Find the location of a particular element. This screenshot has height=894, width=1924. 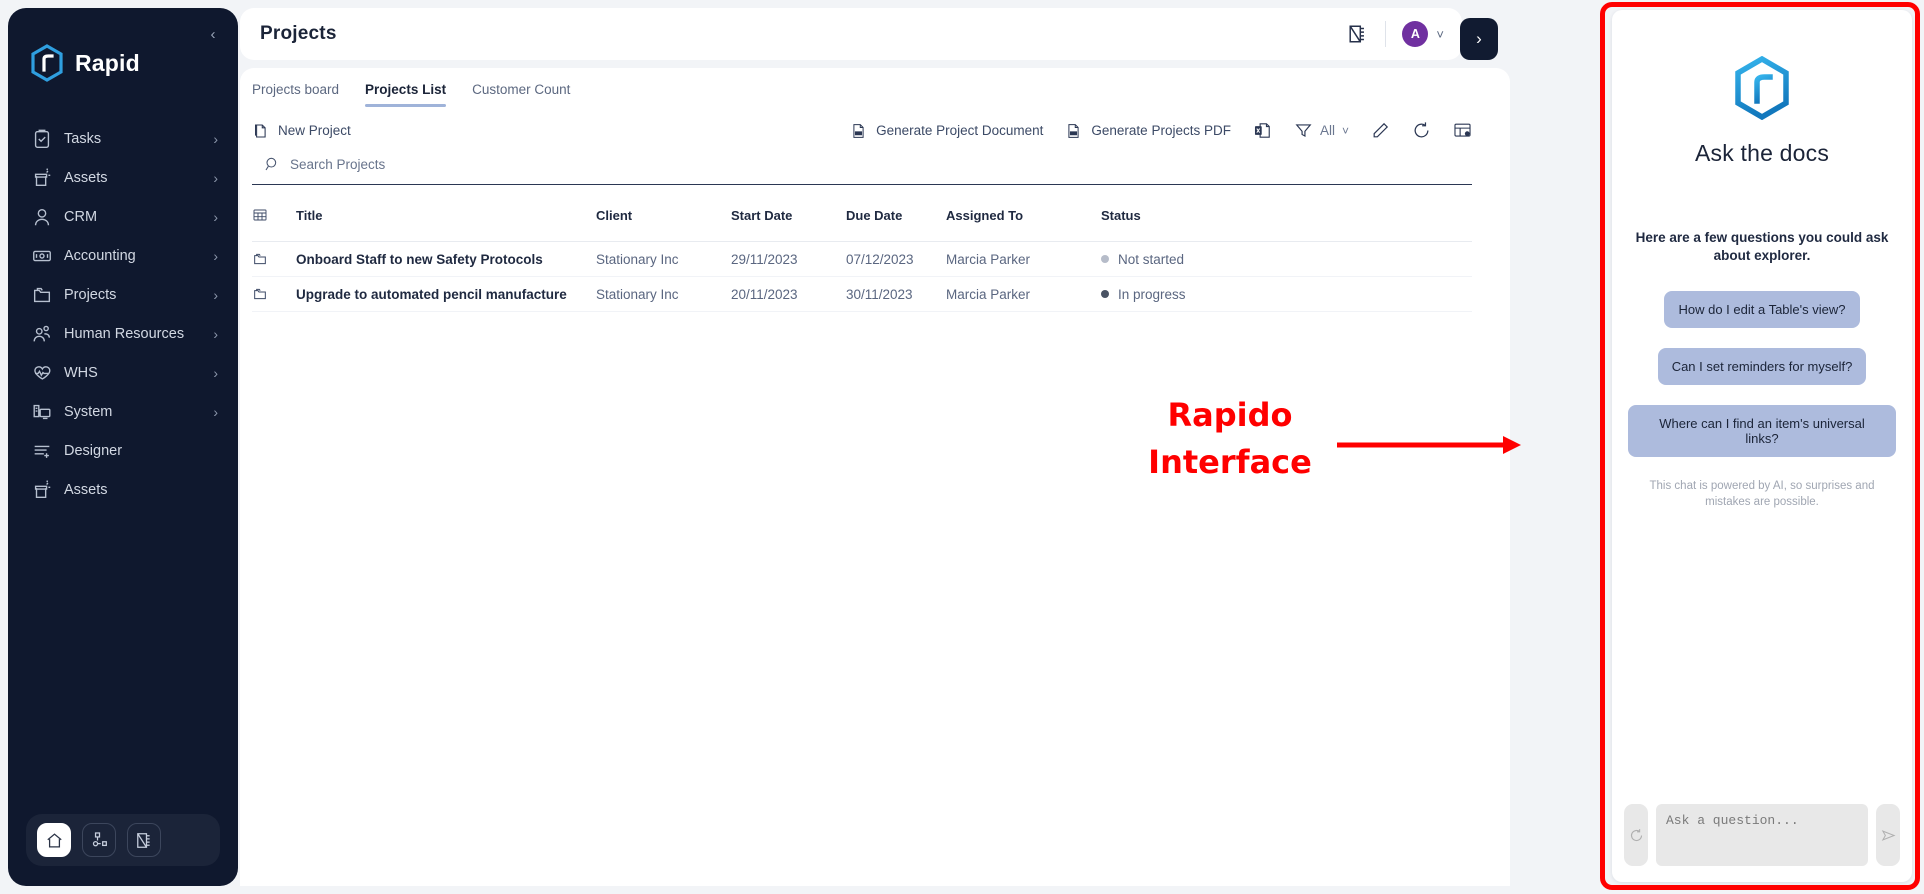

sidebar-item-human-resources: Human Resources › is located at coordinates (123, 334).